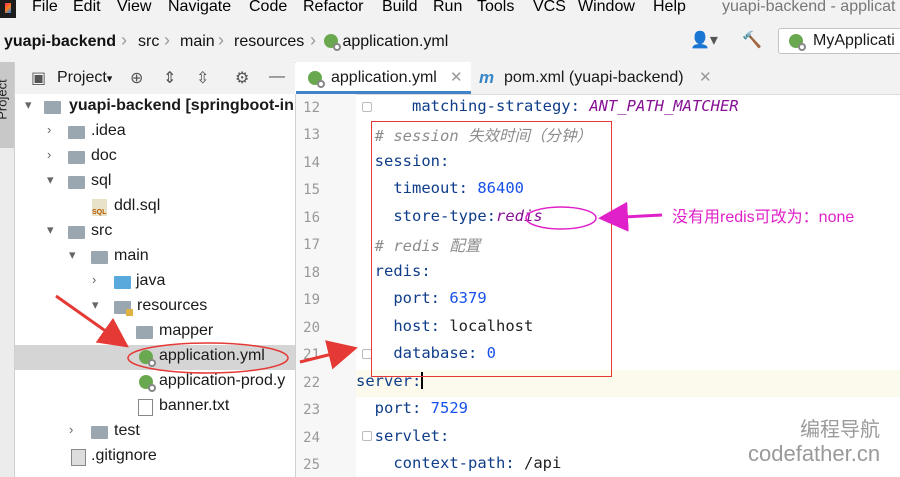 The image size is (900, 477). What do you see at coordinates (491, 249) in the screenshot?
I see `highlight-box` at bounding box center [491, 249].